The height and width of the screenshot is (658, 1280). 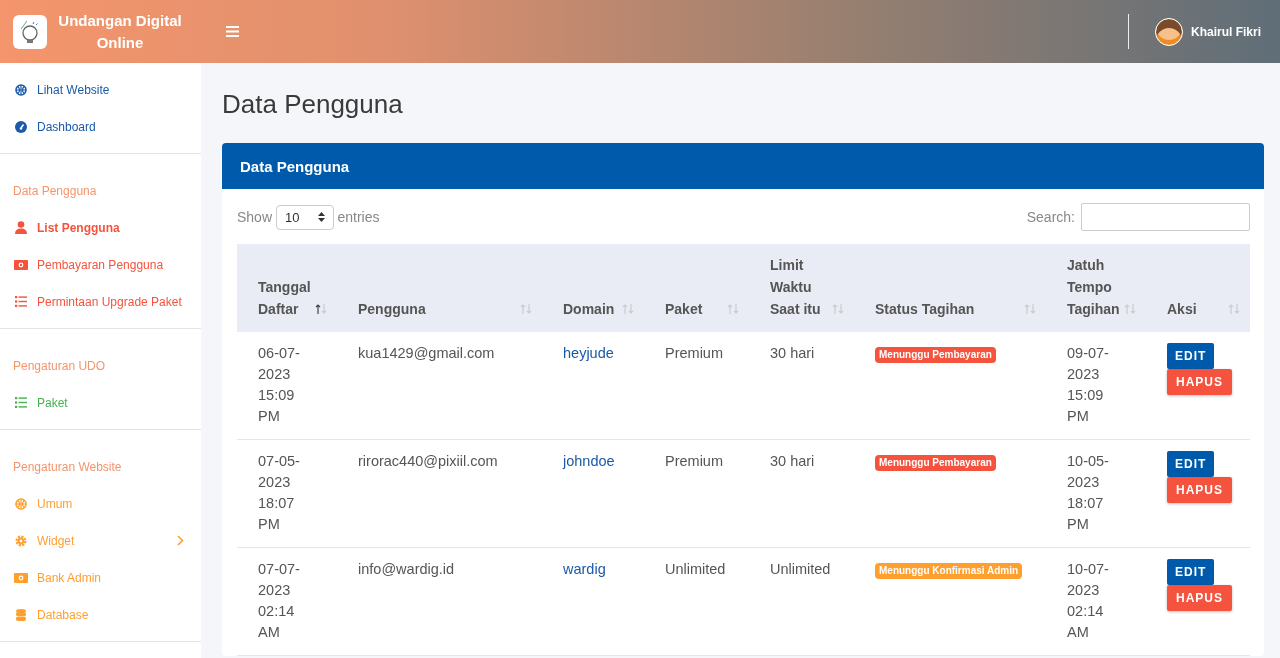 I want to click on column-header: Jatuh Tempo Tagihan, so click(x=1096, y=288).